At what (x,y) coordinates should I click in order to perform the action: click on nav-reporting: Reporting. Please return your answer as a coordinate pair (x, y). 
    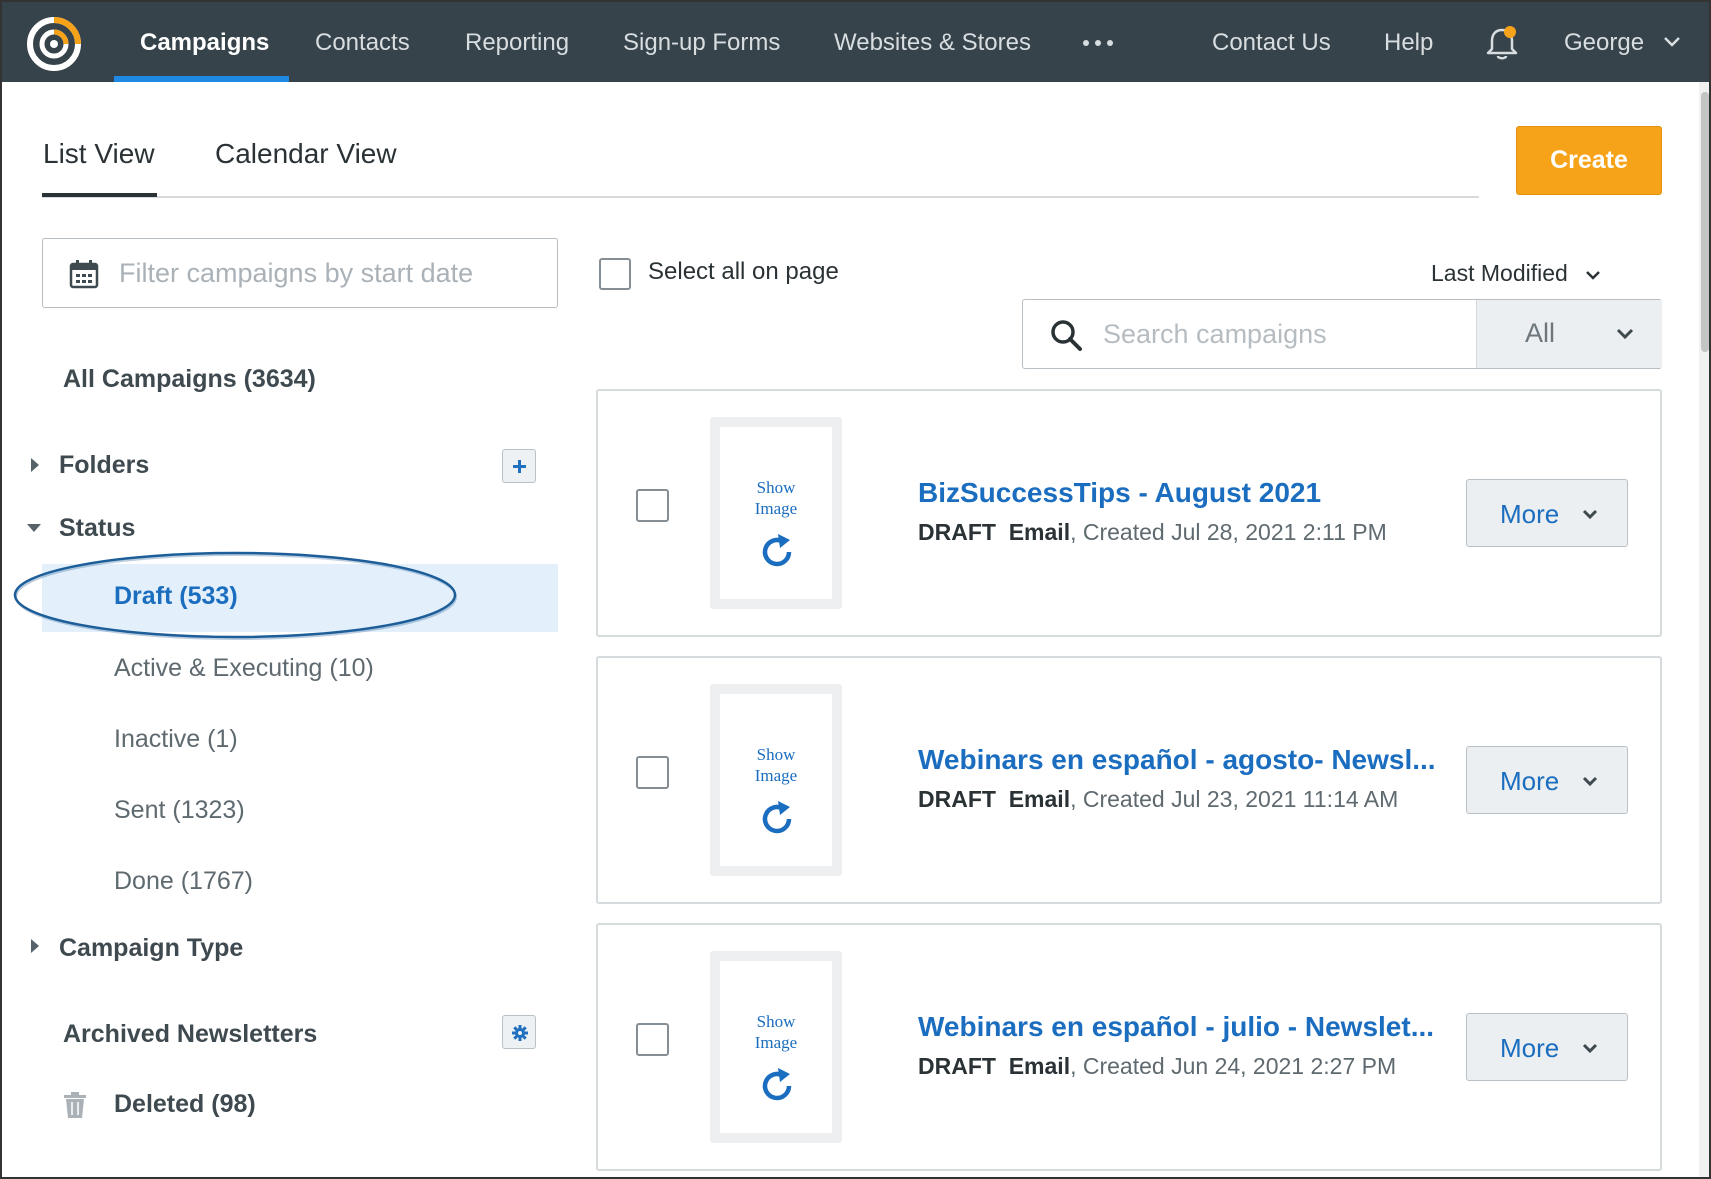
    Looking at the image, I should click on (517, 42).